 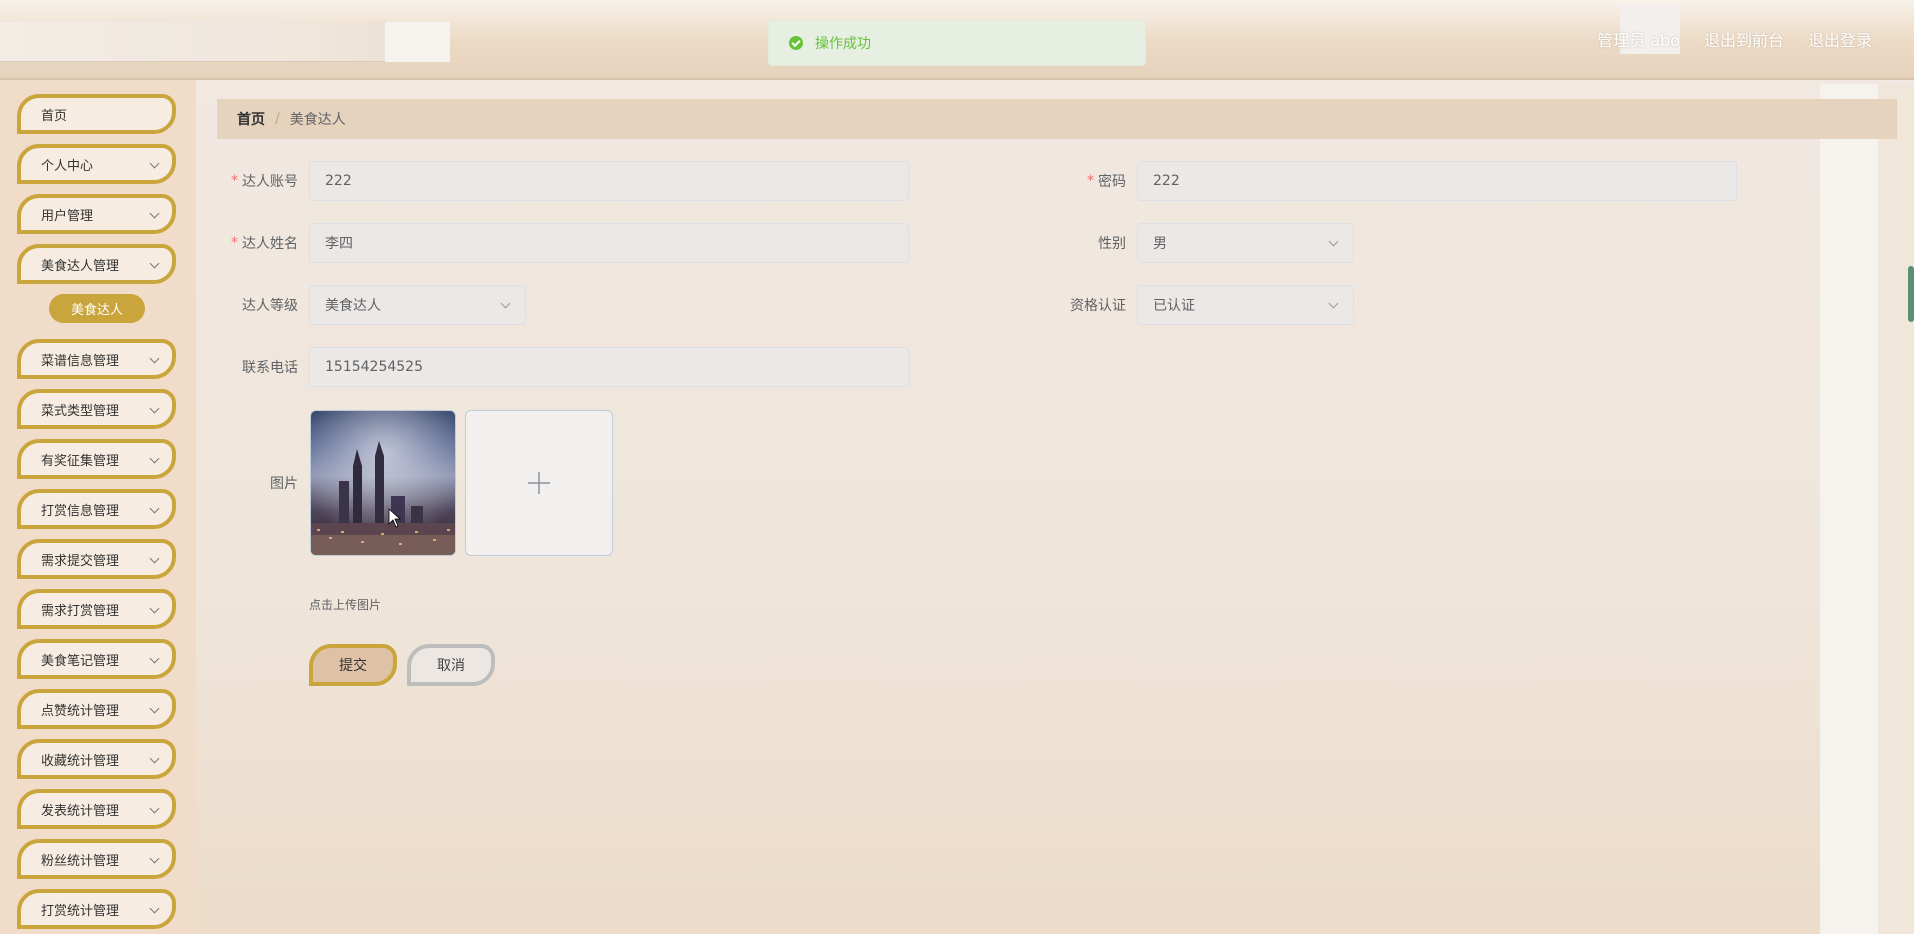 I want to click on sidebar-item-label: 打赏信息管理, so click(x=80, y=511).